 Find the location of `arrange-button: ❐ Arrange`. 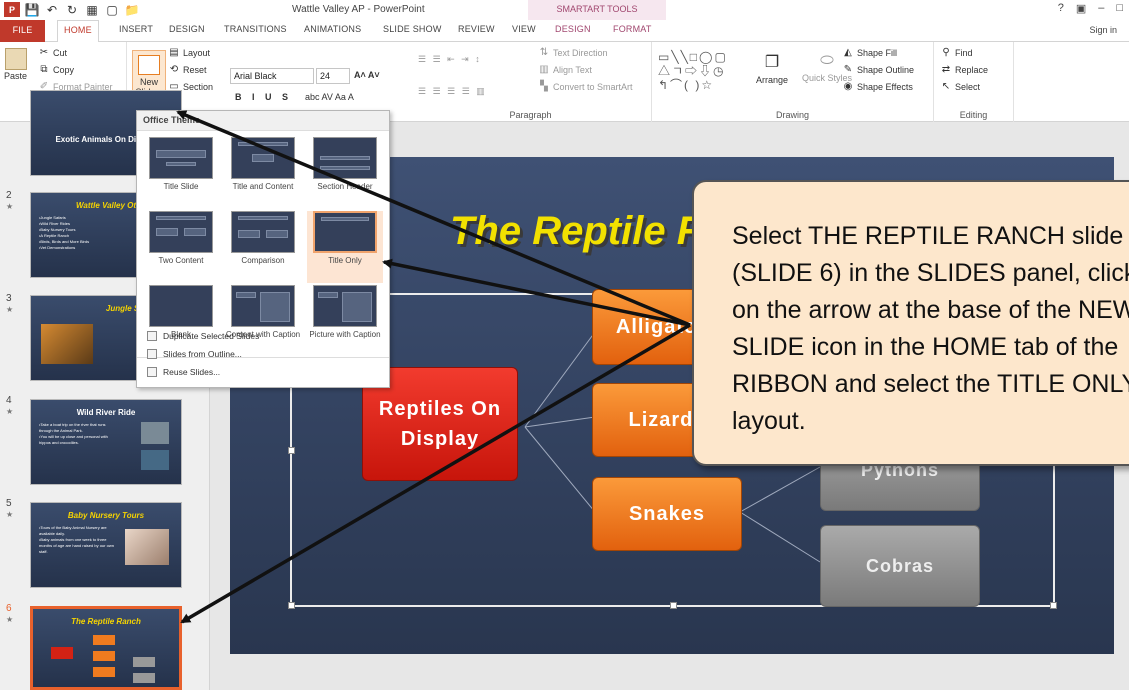

arrange-button: ❐ Arrange is located at coordinates (772, 68).